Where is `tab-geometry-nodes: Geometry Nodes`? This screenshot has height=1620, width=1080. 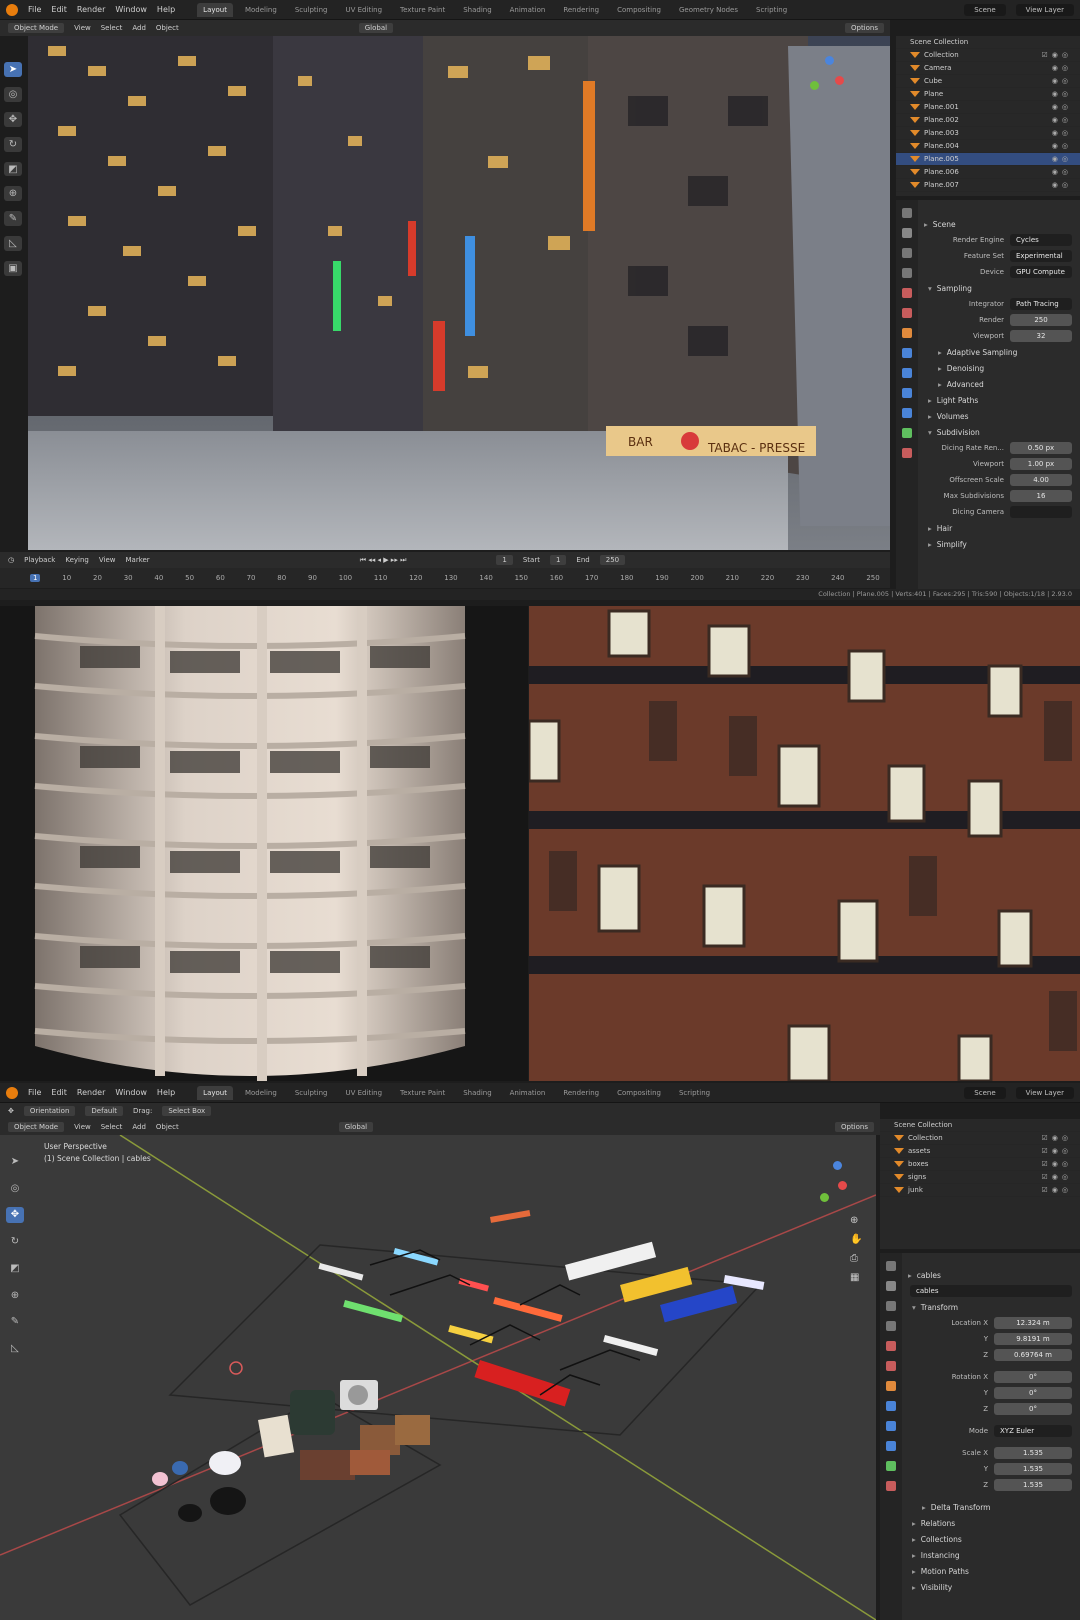 tab-geometry-nodes: Geometry Nodes is located at coordinates (708, 10).